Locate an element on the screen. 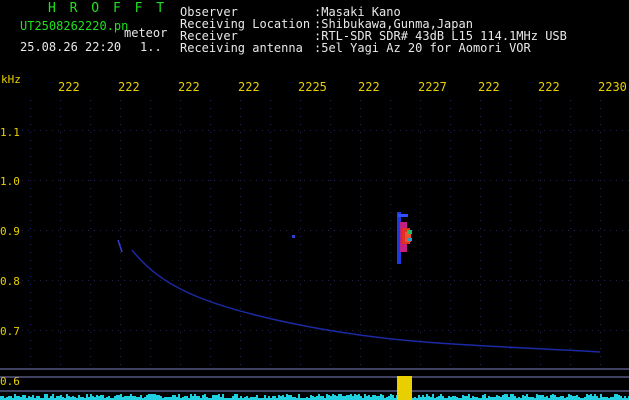  signal-trail-secondary is located at coordinates (120, 246).